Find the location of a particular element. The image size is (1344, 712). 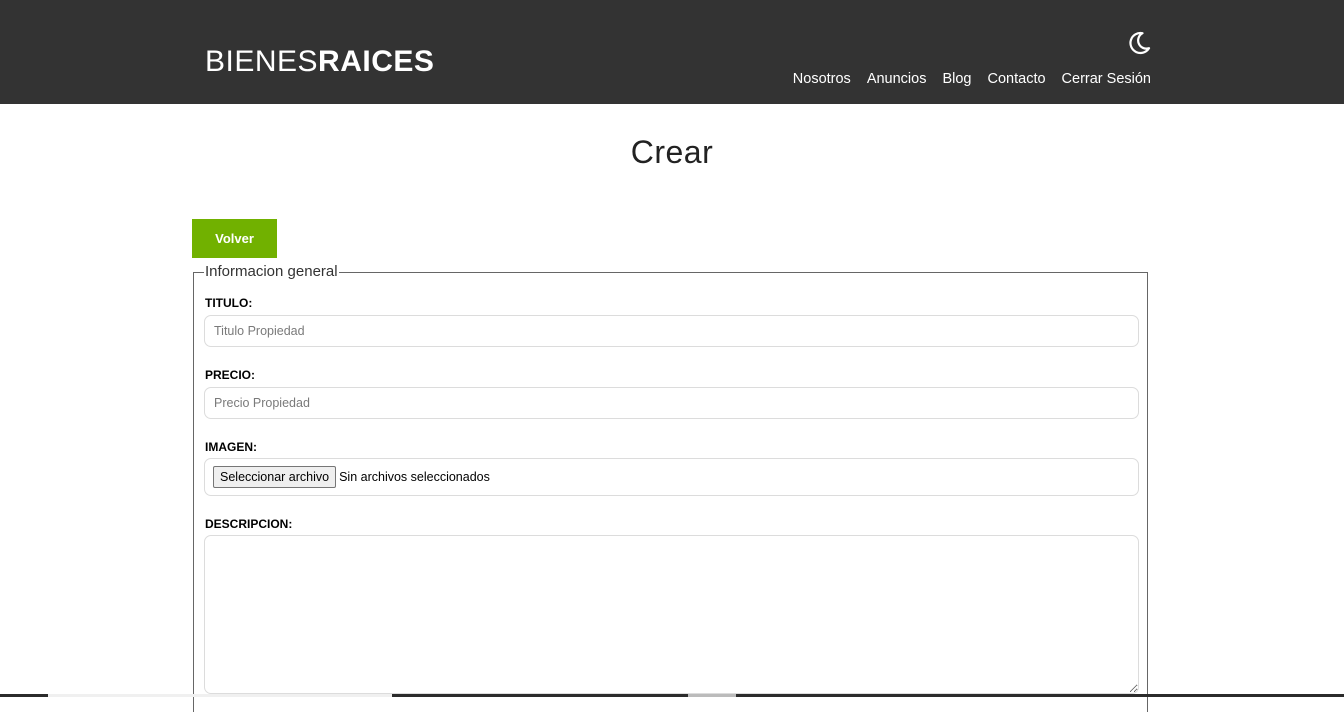

titulo-input is located at coordinates (671, 331).